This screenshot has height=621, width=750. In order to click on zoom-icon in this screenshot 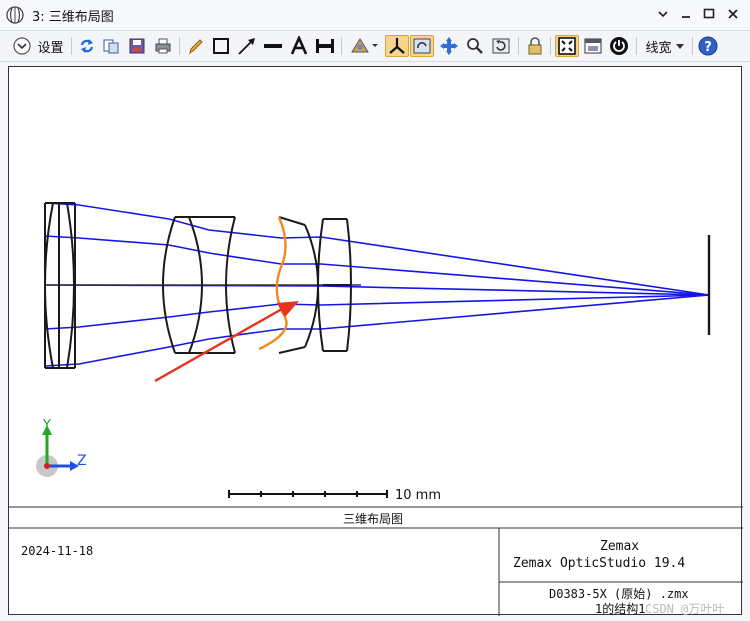, I will do `click(475, 46)`.